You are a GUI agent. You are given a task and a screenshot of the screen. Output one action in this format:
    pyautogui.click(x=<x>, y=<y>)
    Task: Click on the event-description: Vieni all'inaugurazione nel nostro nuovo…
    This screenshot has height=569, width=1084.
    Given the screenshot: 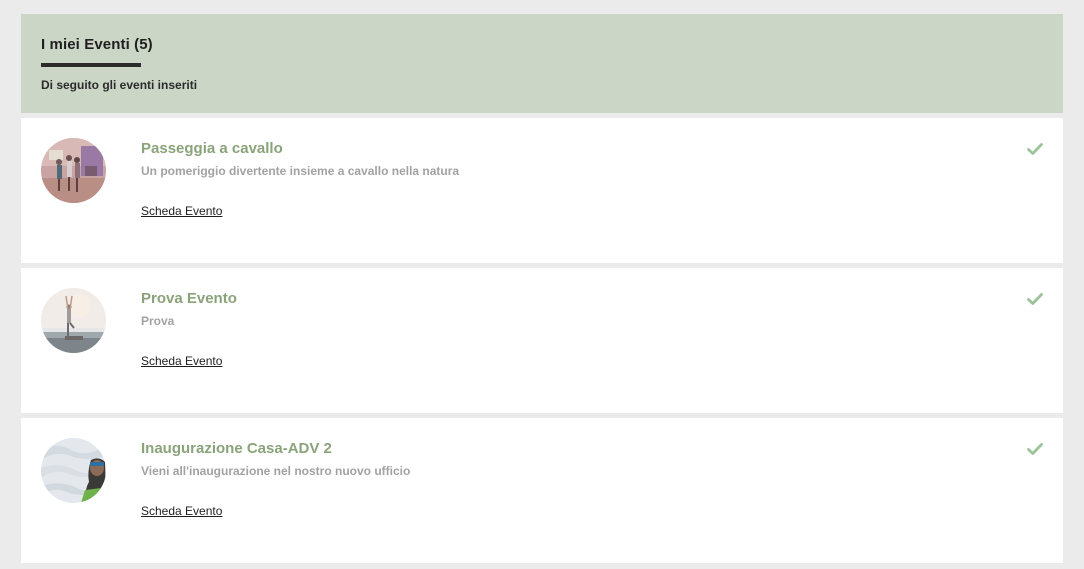 What is the action you would take?
    pyautogui.click(x=276, y=471)
    